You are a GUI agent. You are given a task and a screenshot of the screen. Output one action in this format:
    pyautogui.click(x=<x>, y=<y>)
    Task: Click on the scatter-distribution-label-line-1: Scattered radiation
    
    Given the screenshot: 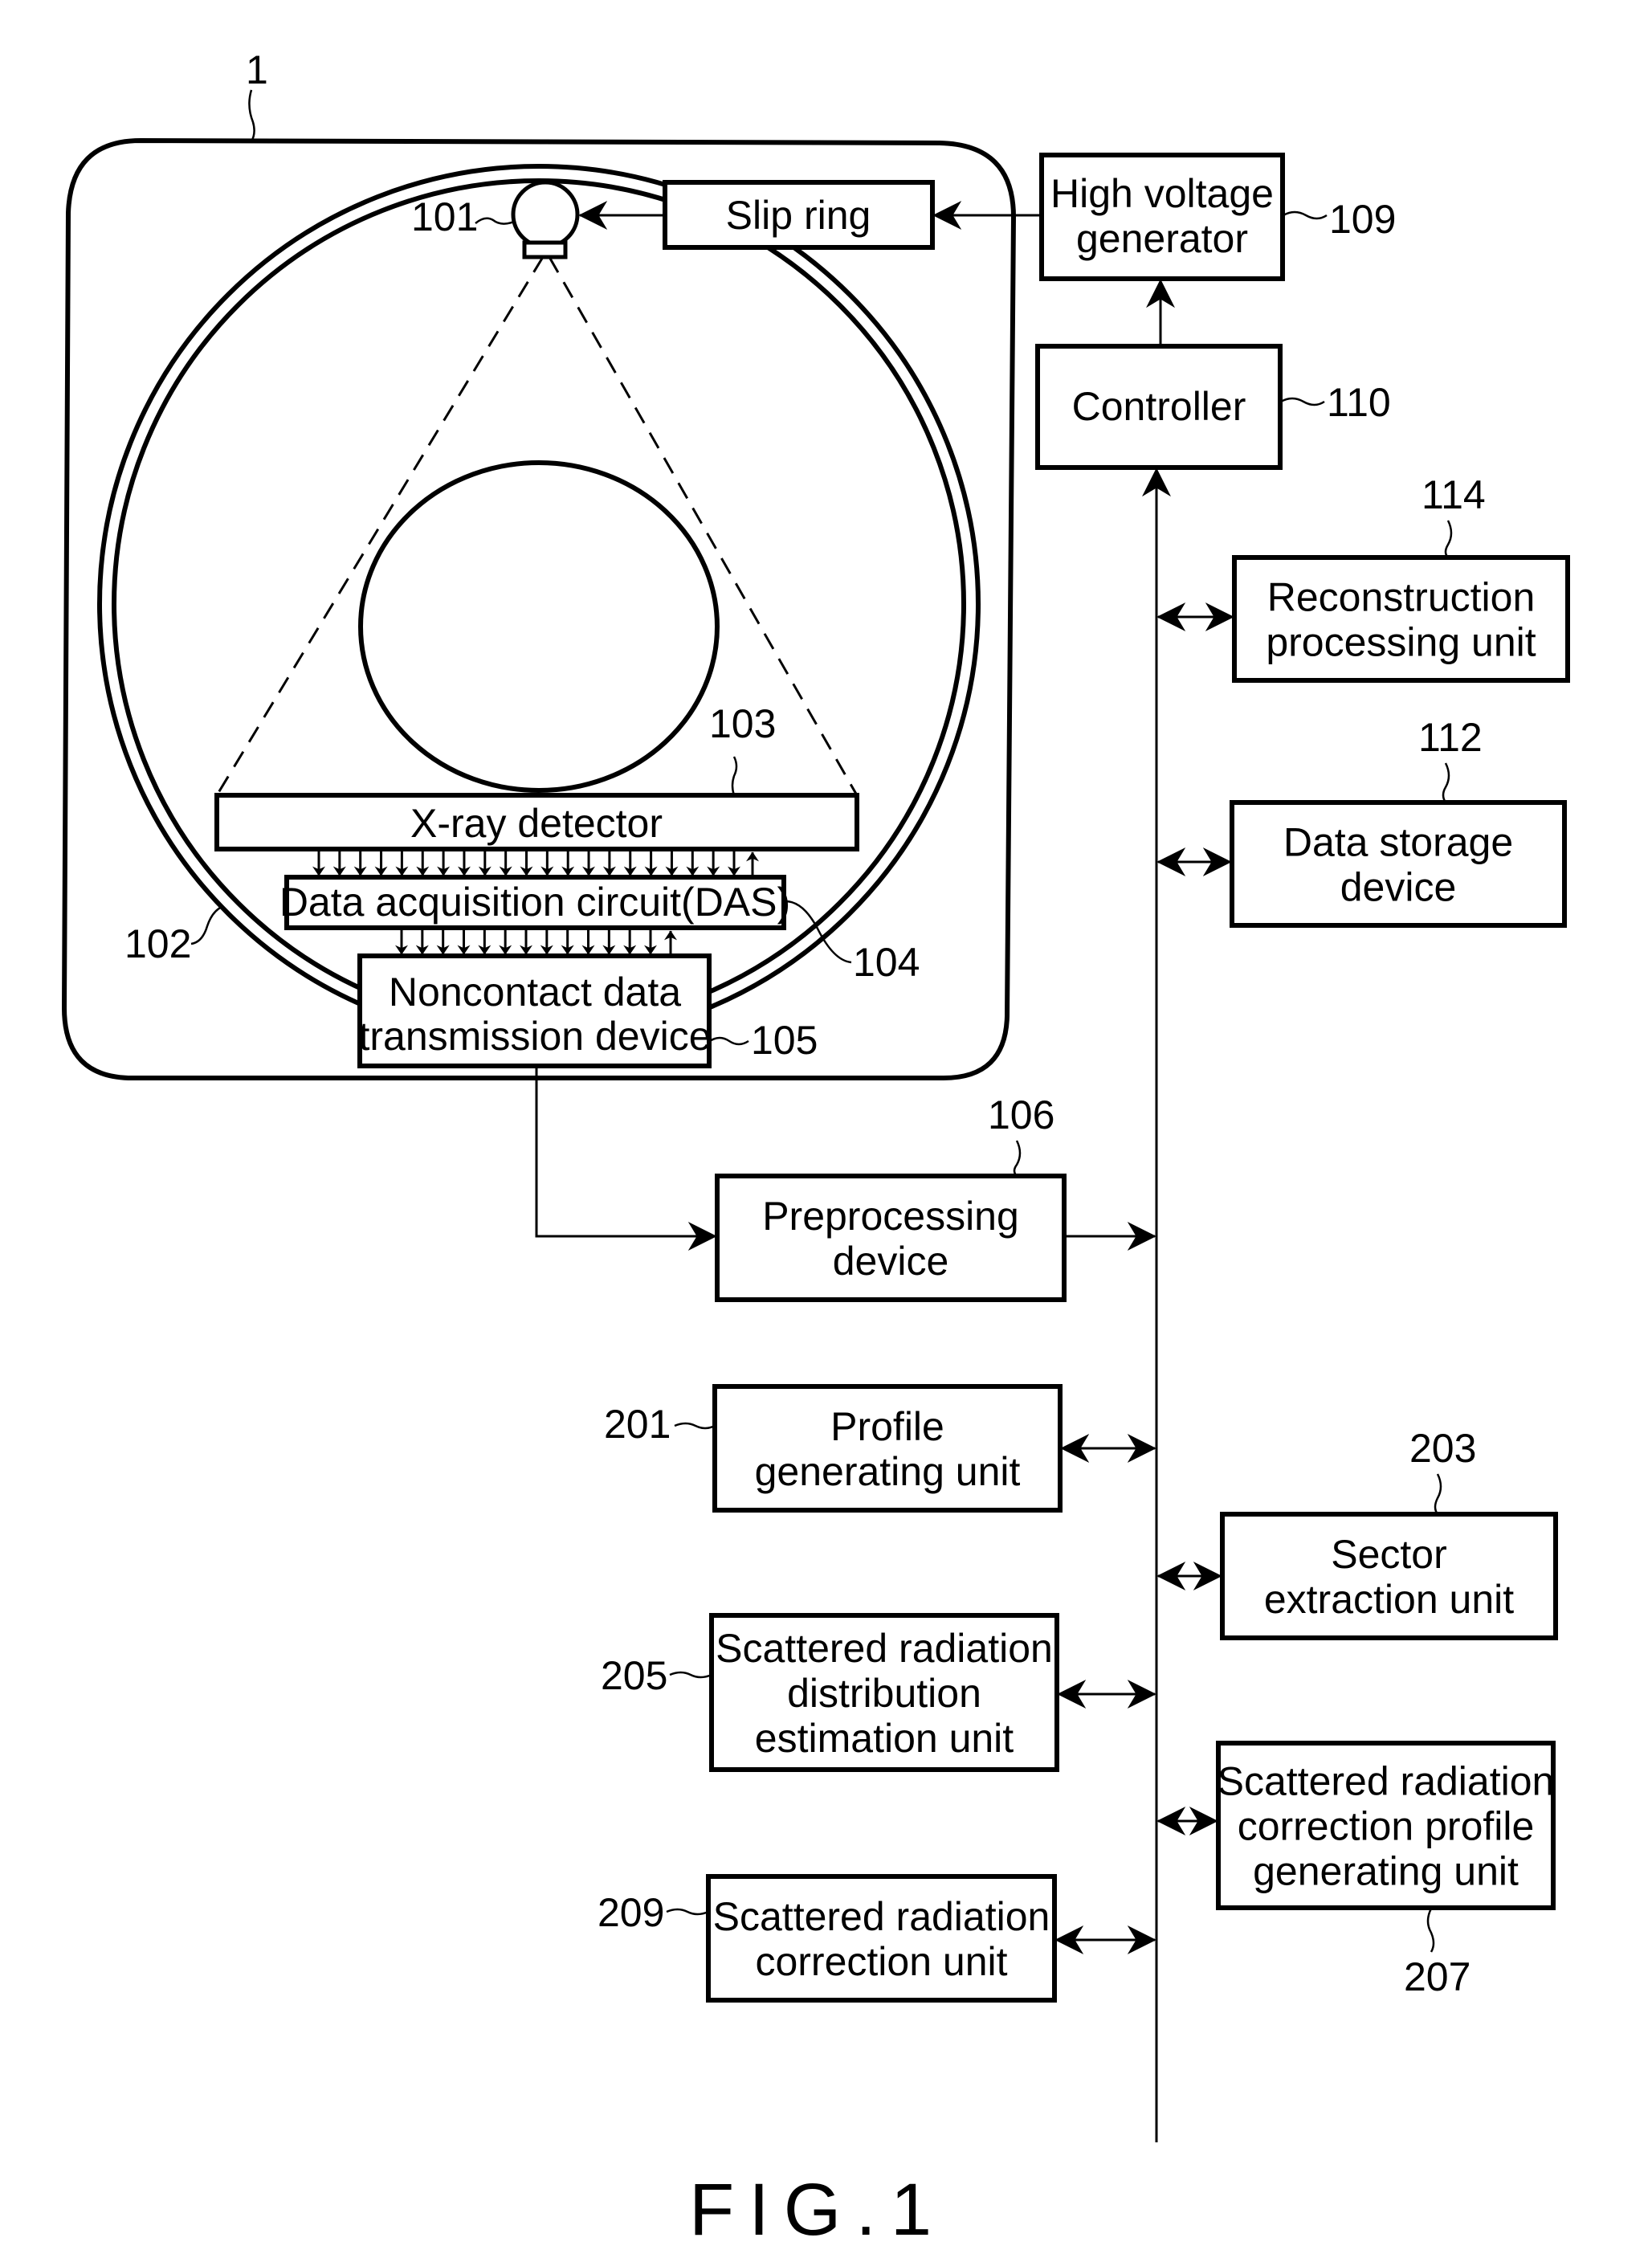 What is the action you would take?
    pyautogui.click(x=884, y=1649)
    